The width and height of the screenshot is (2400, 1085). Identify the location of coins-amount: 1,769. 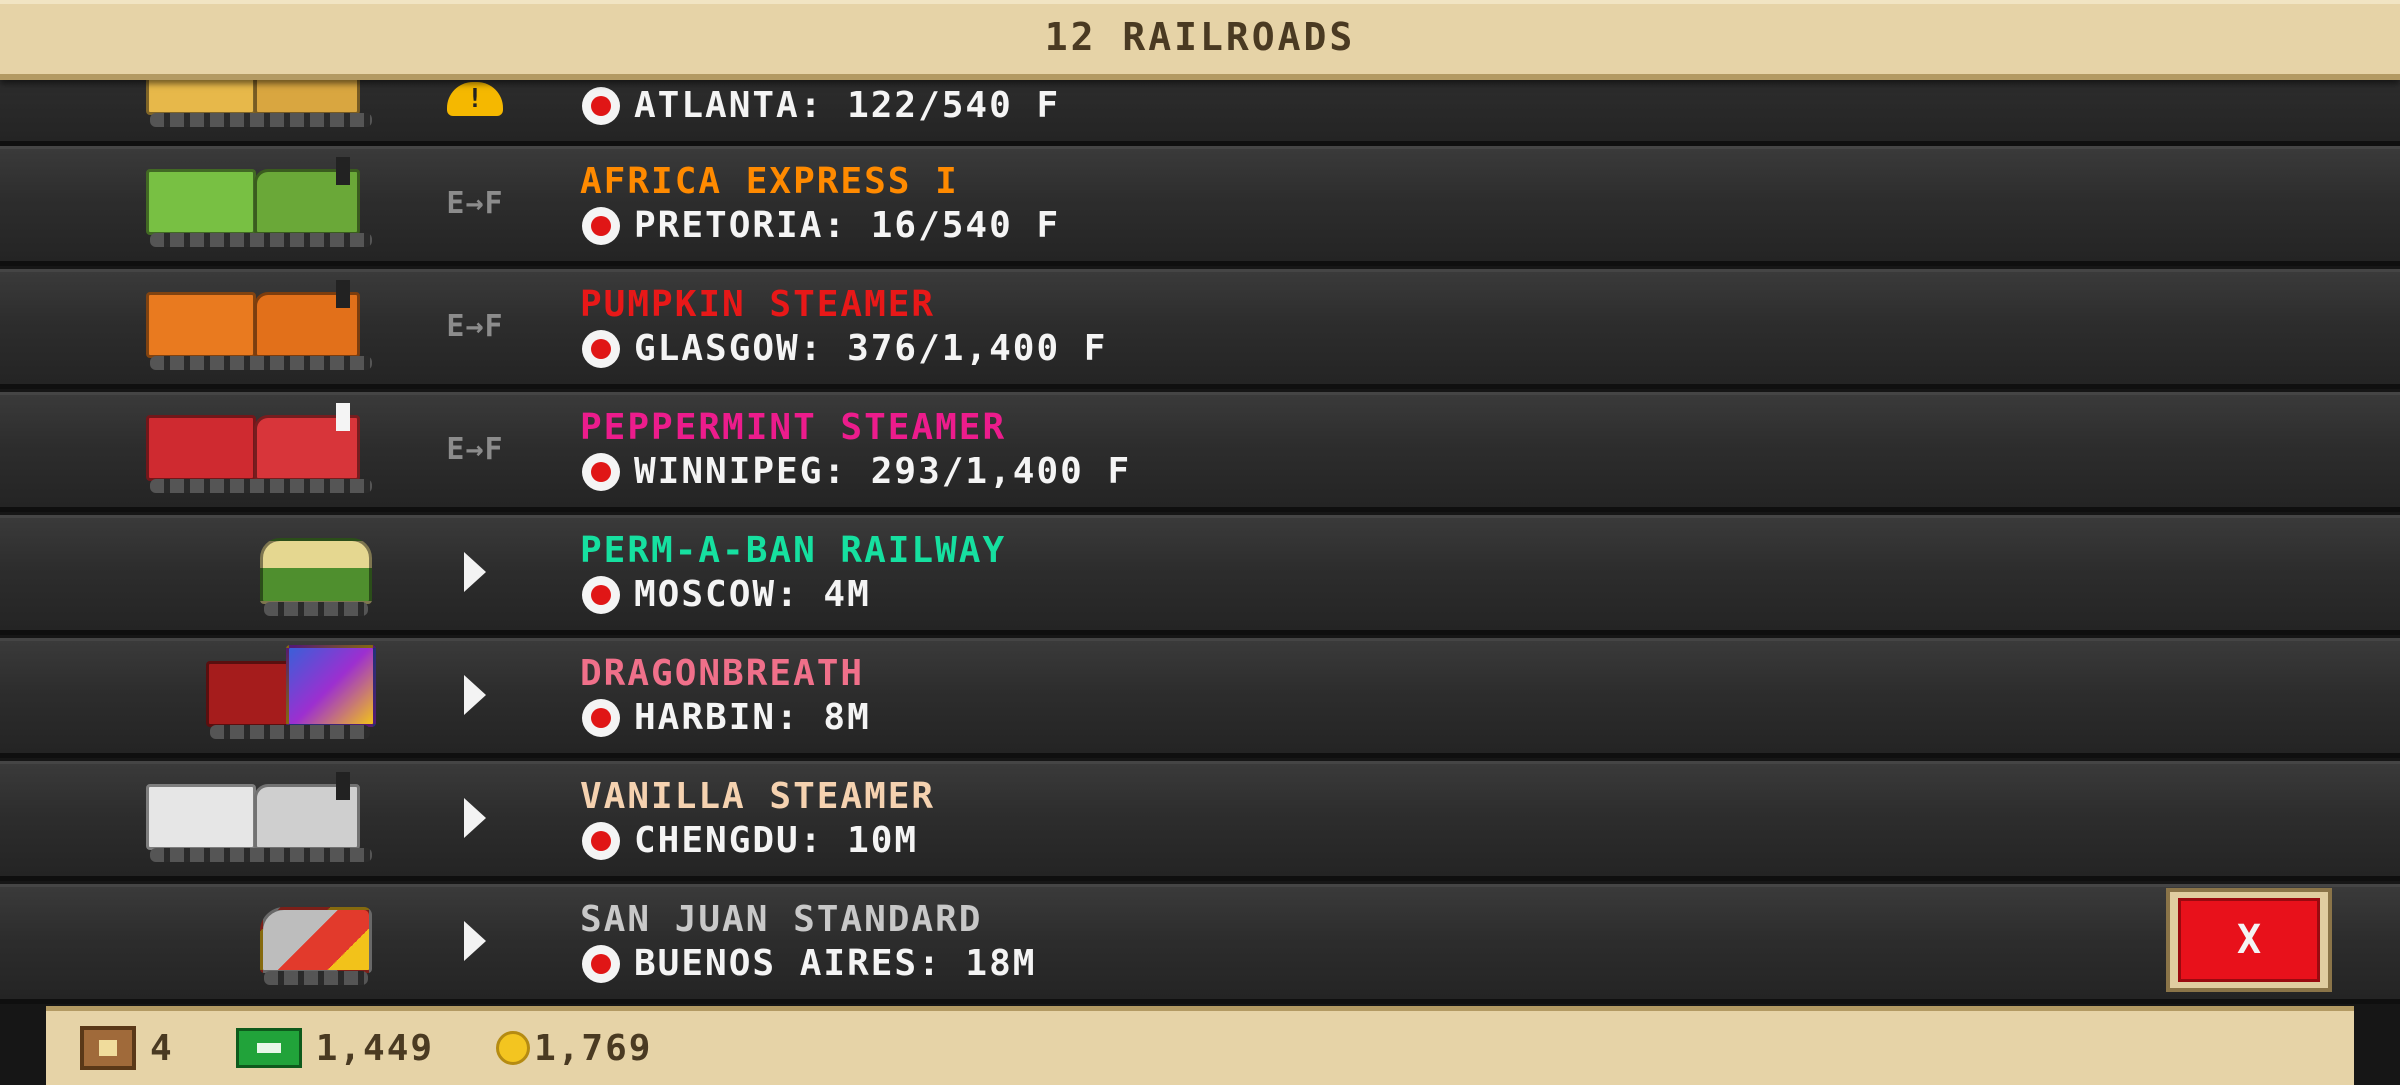
(593, 1048).